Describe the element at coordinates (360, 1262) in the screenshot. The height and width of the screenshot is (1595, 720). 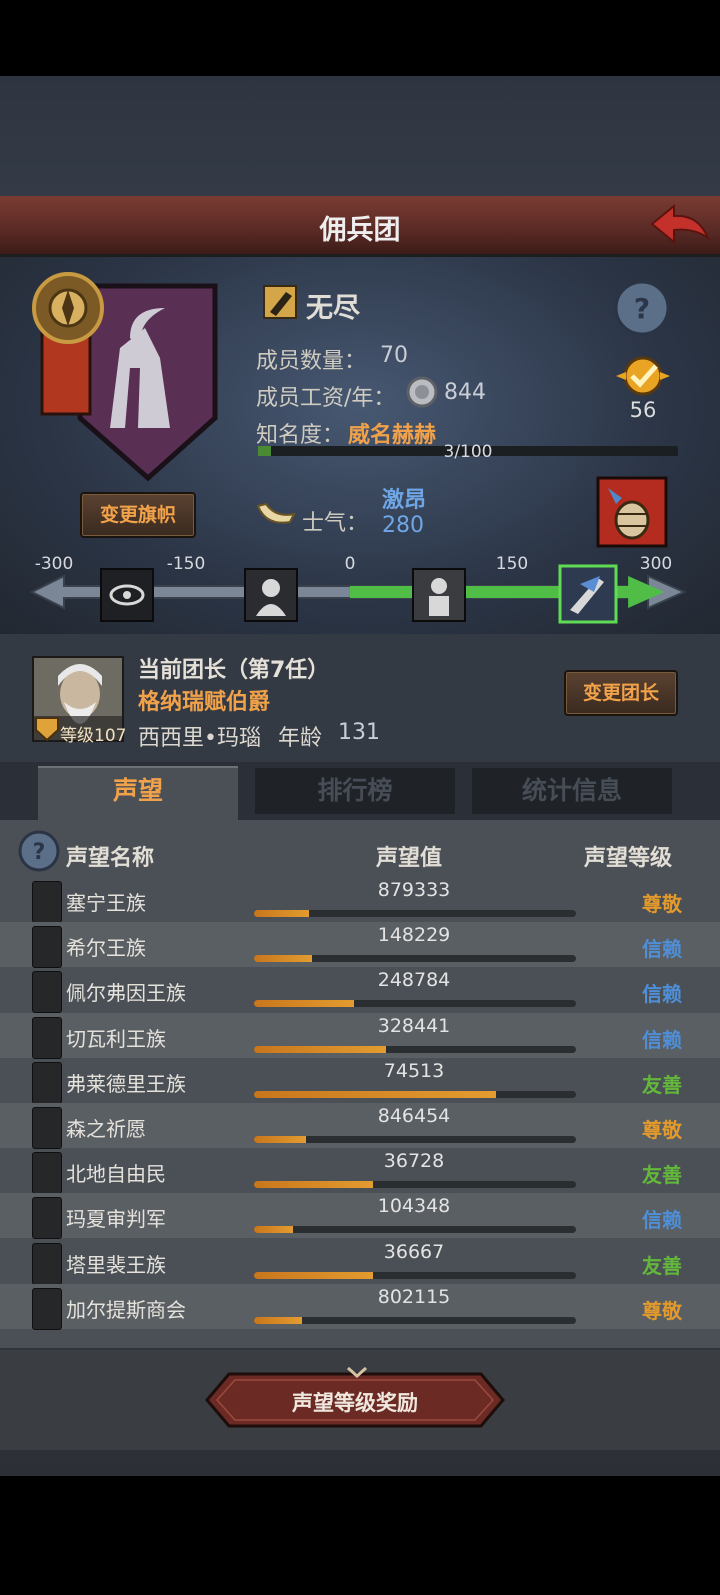
I see `reputation-row: 塔里裴王族 36667 友善` at that location.